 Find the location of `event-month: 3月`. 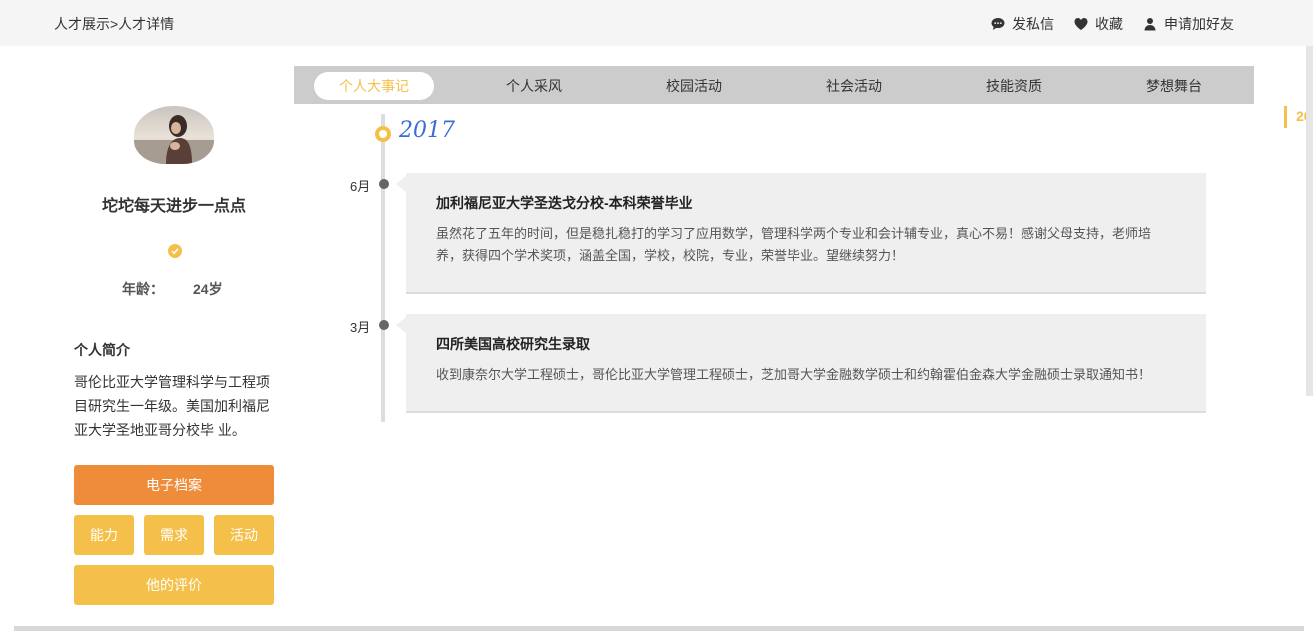

event-month: 3月 is located at coordinates (360, 327).